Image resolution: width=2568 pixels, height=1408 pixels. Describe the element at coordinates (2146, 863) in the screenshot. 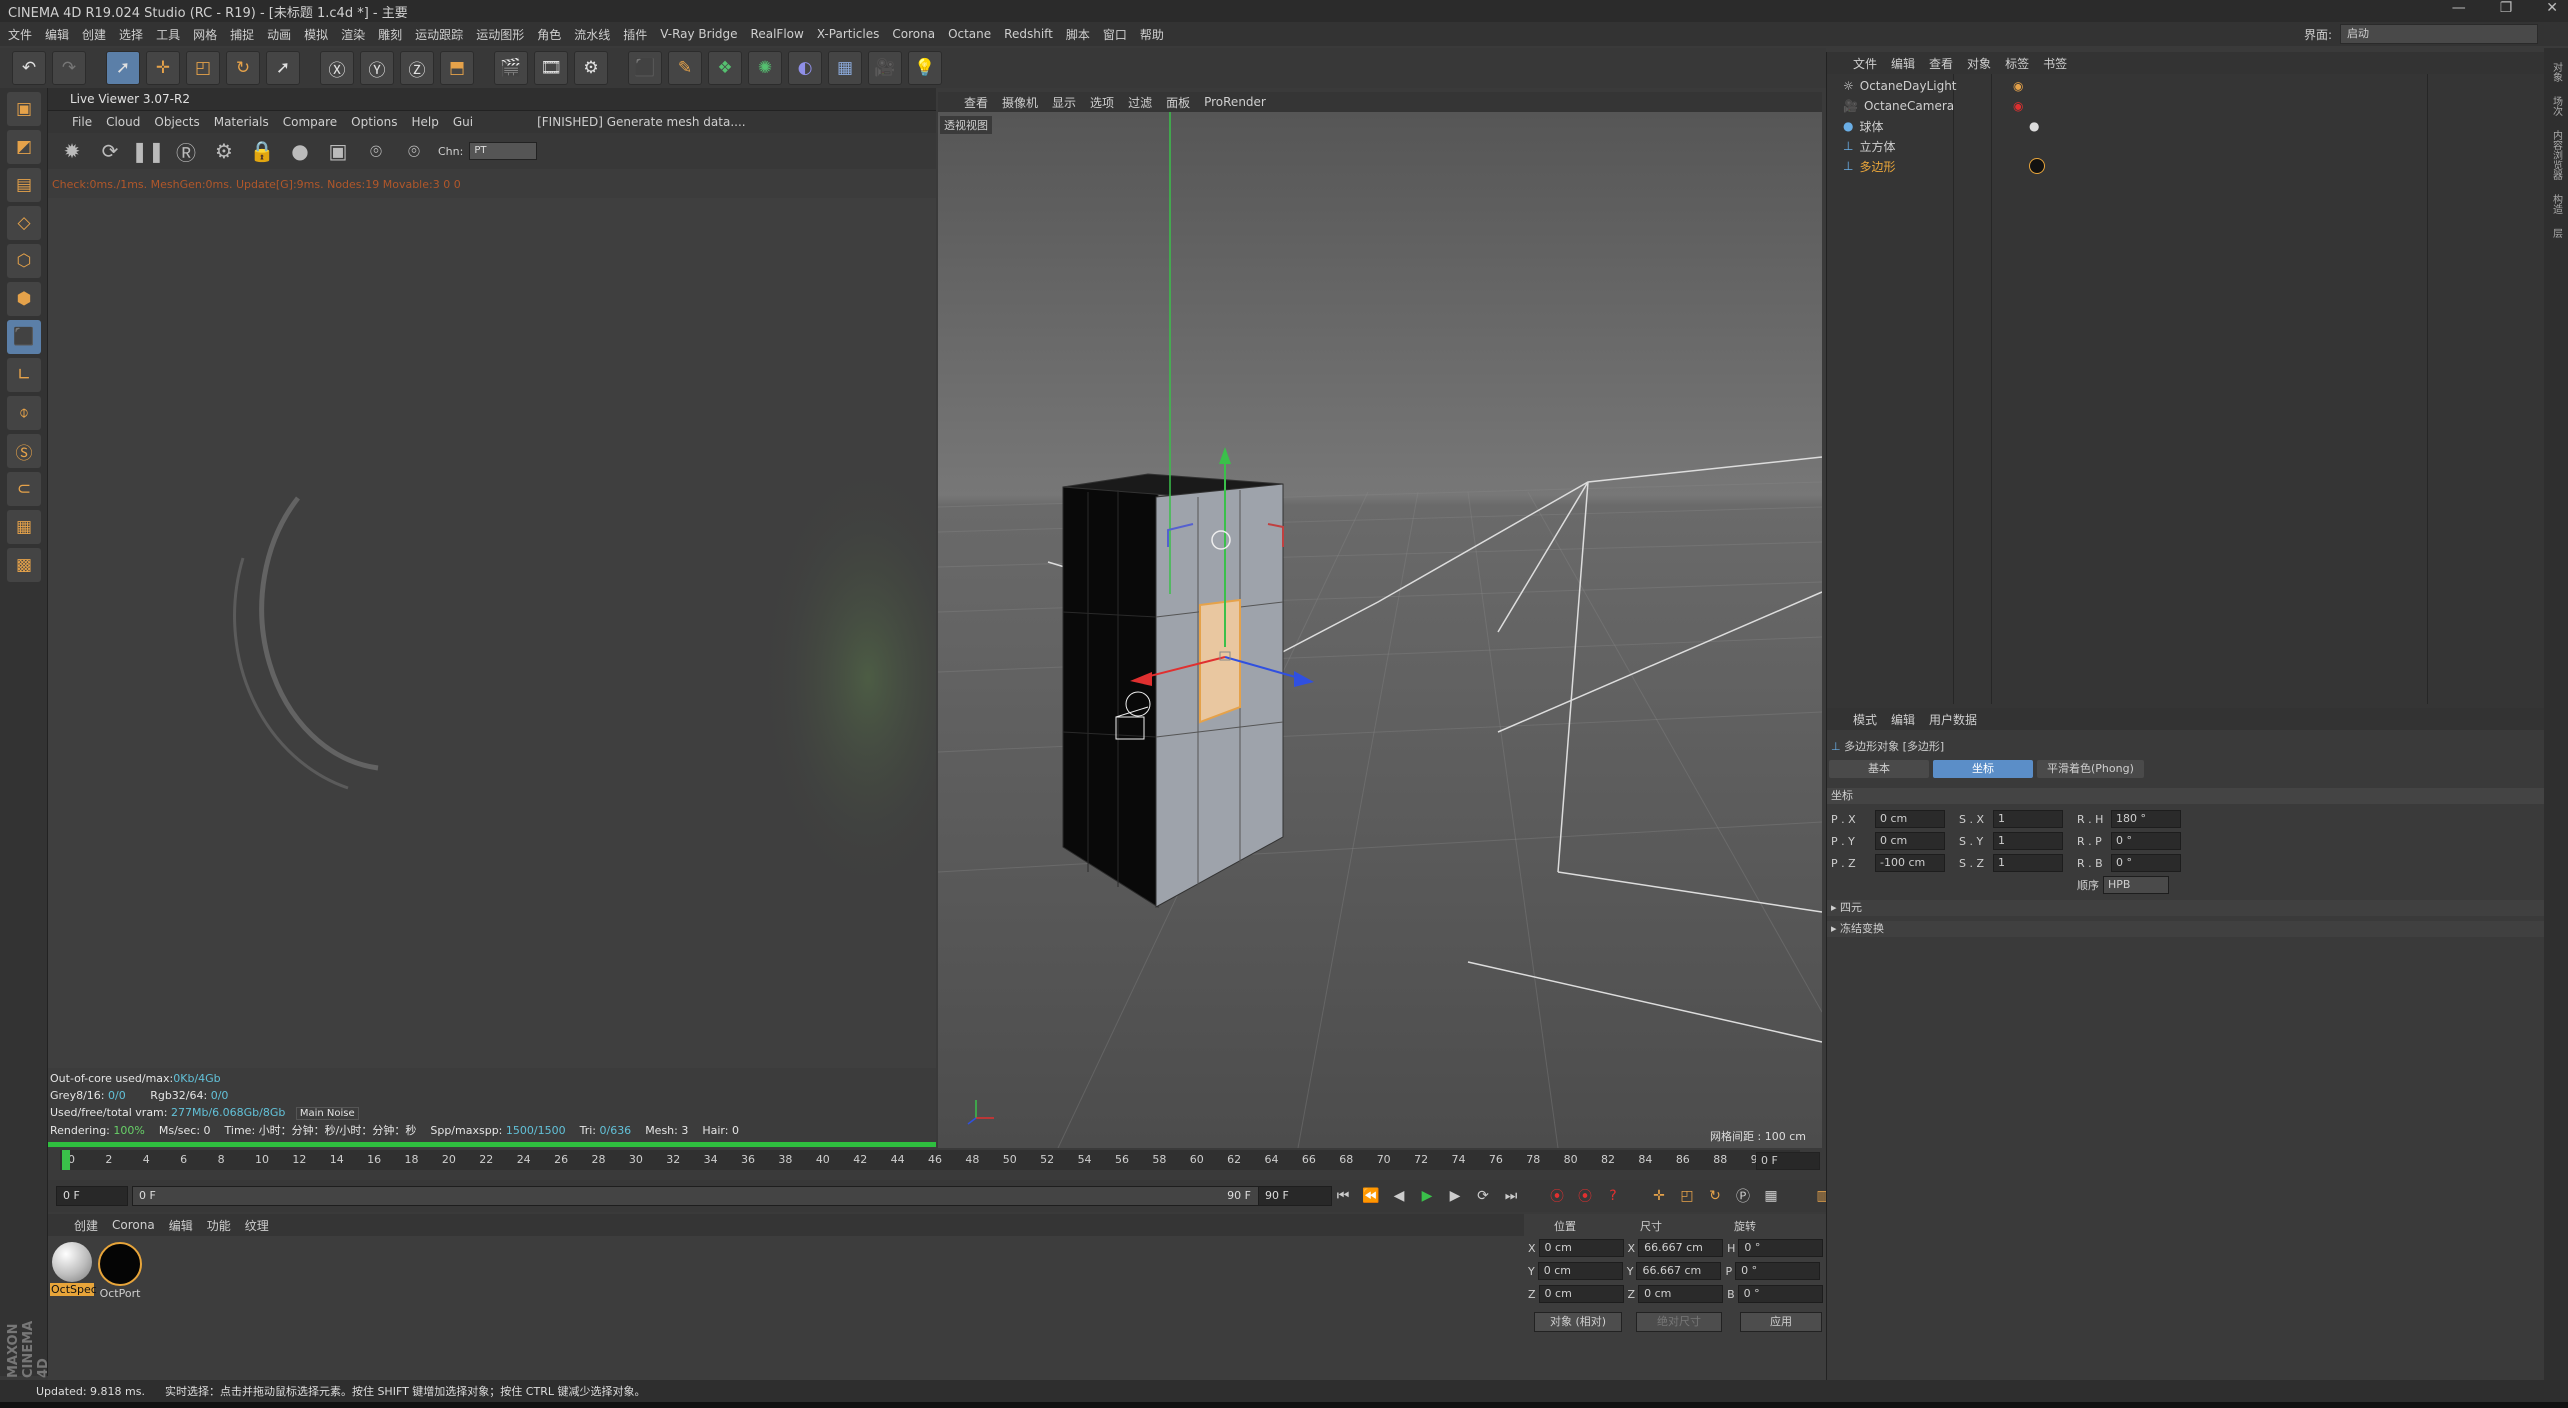

I see `rb-field: 0 °` at that location.